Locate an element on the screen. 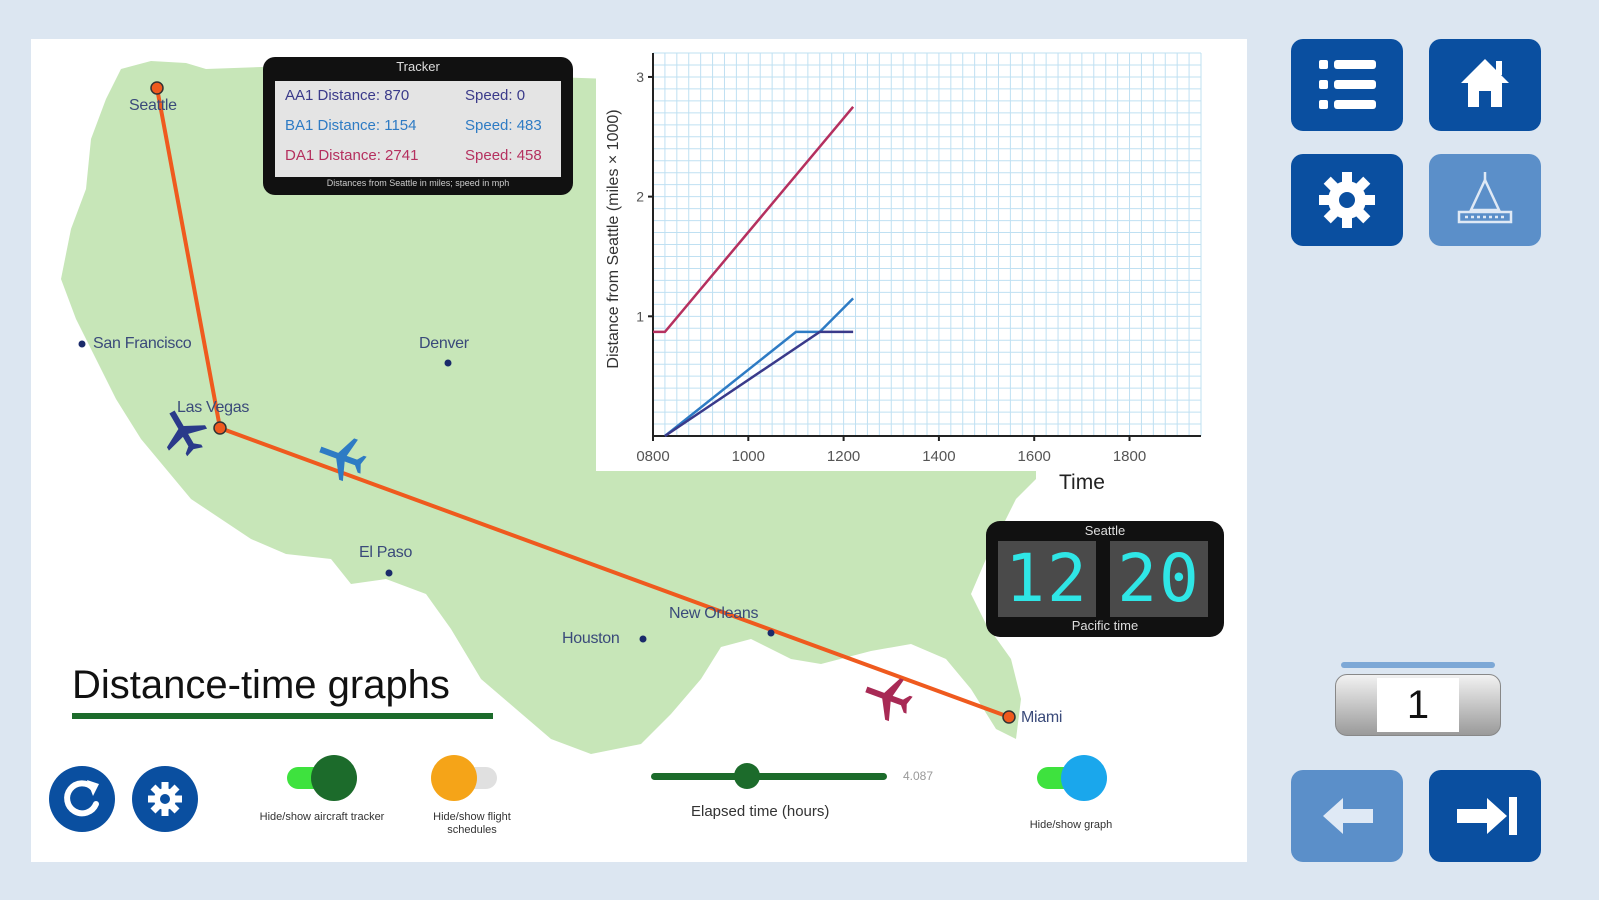  x-tick-label: 0800 is located at coordinates (652, 456).